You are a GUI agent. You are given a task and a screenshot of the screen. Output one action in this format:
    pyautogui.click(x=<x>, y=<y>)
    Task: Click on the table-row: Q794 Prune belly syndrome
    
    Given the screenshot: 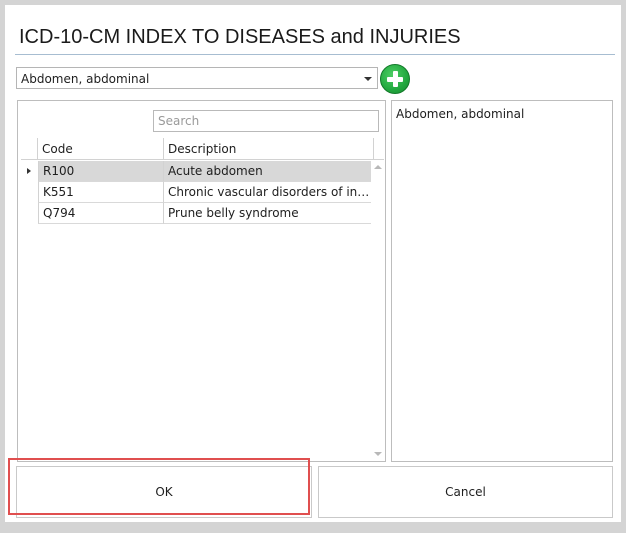 What is the action you would take?
    pyautogui.click(x=196, y=213)
    